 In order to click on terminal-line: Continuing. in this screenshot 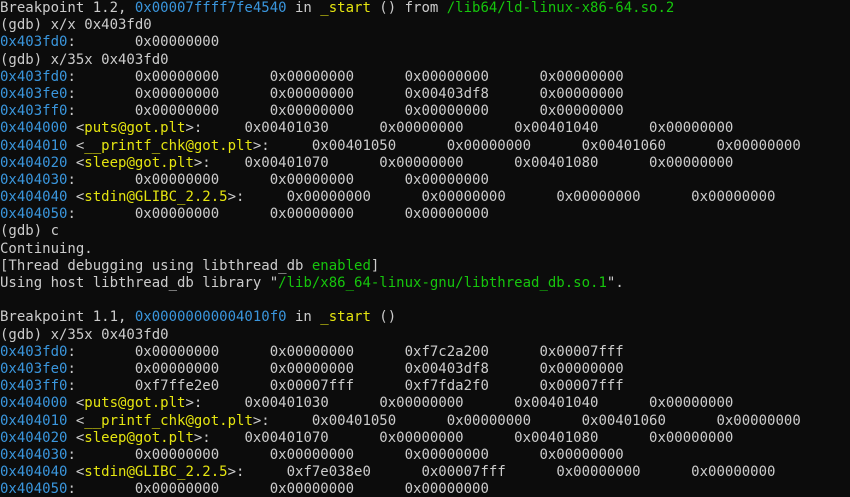, I will do `click(425, 249)`.